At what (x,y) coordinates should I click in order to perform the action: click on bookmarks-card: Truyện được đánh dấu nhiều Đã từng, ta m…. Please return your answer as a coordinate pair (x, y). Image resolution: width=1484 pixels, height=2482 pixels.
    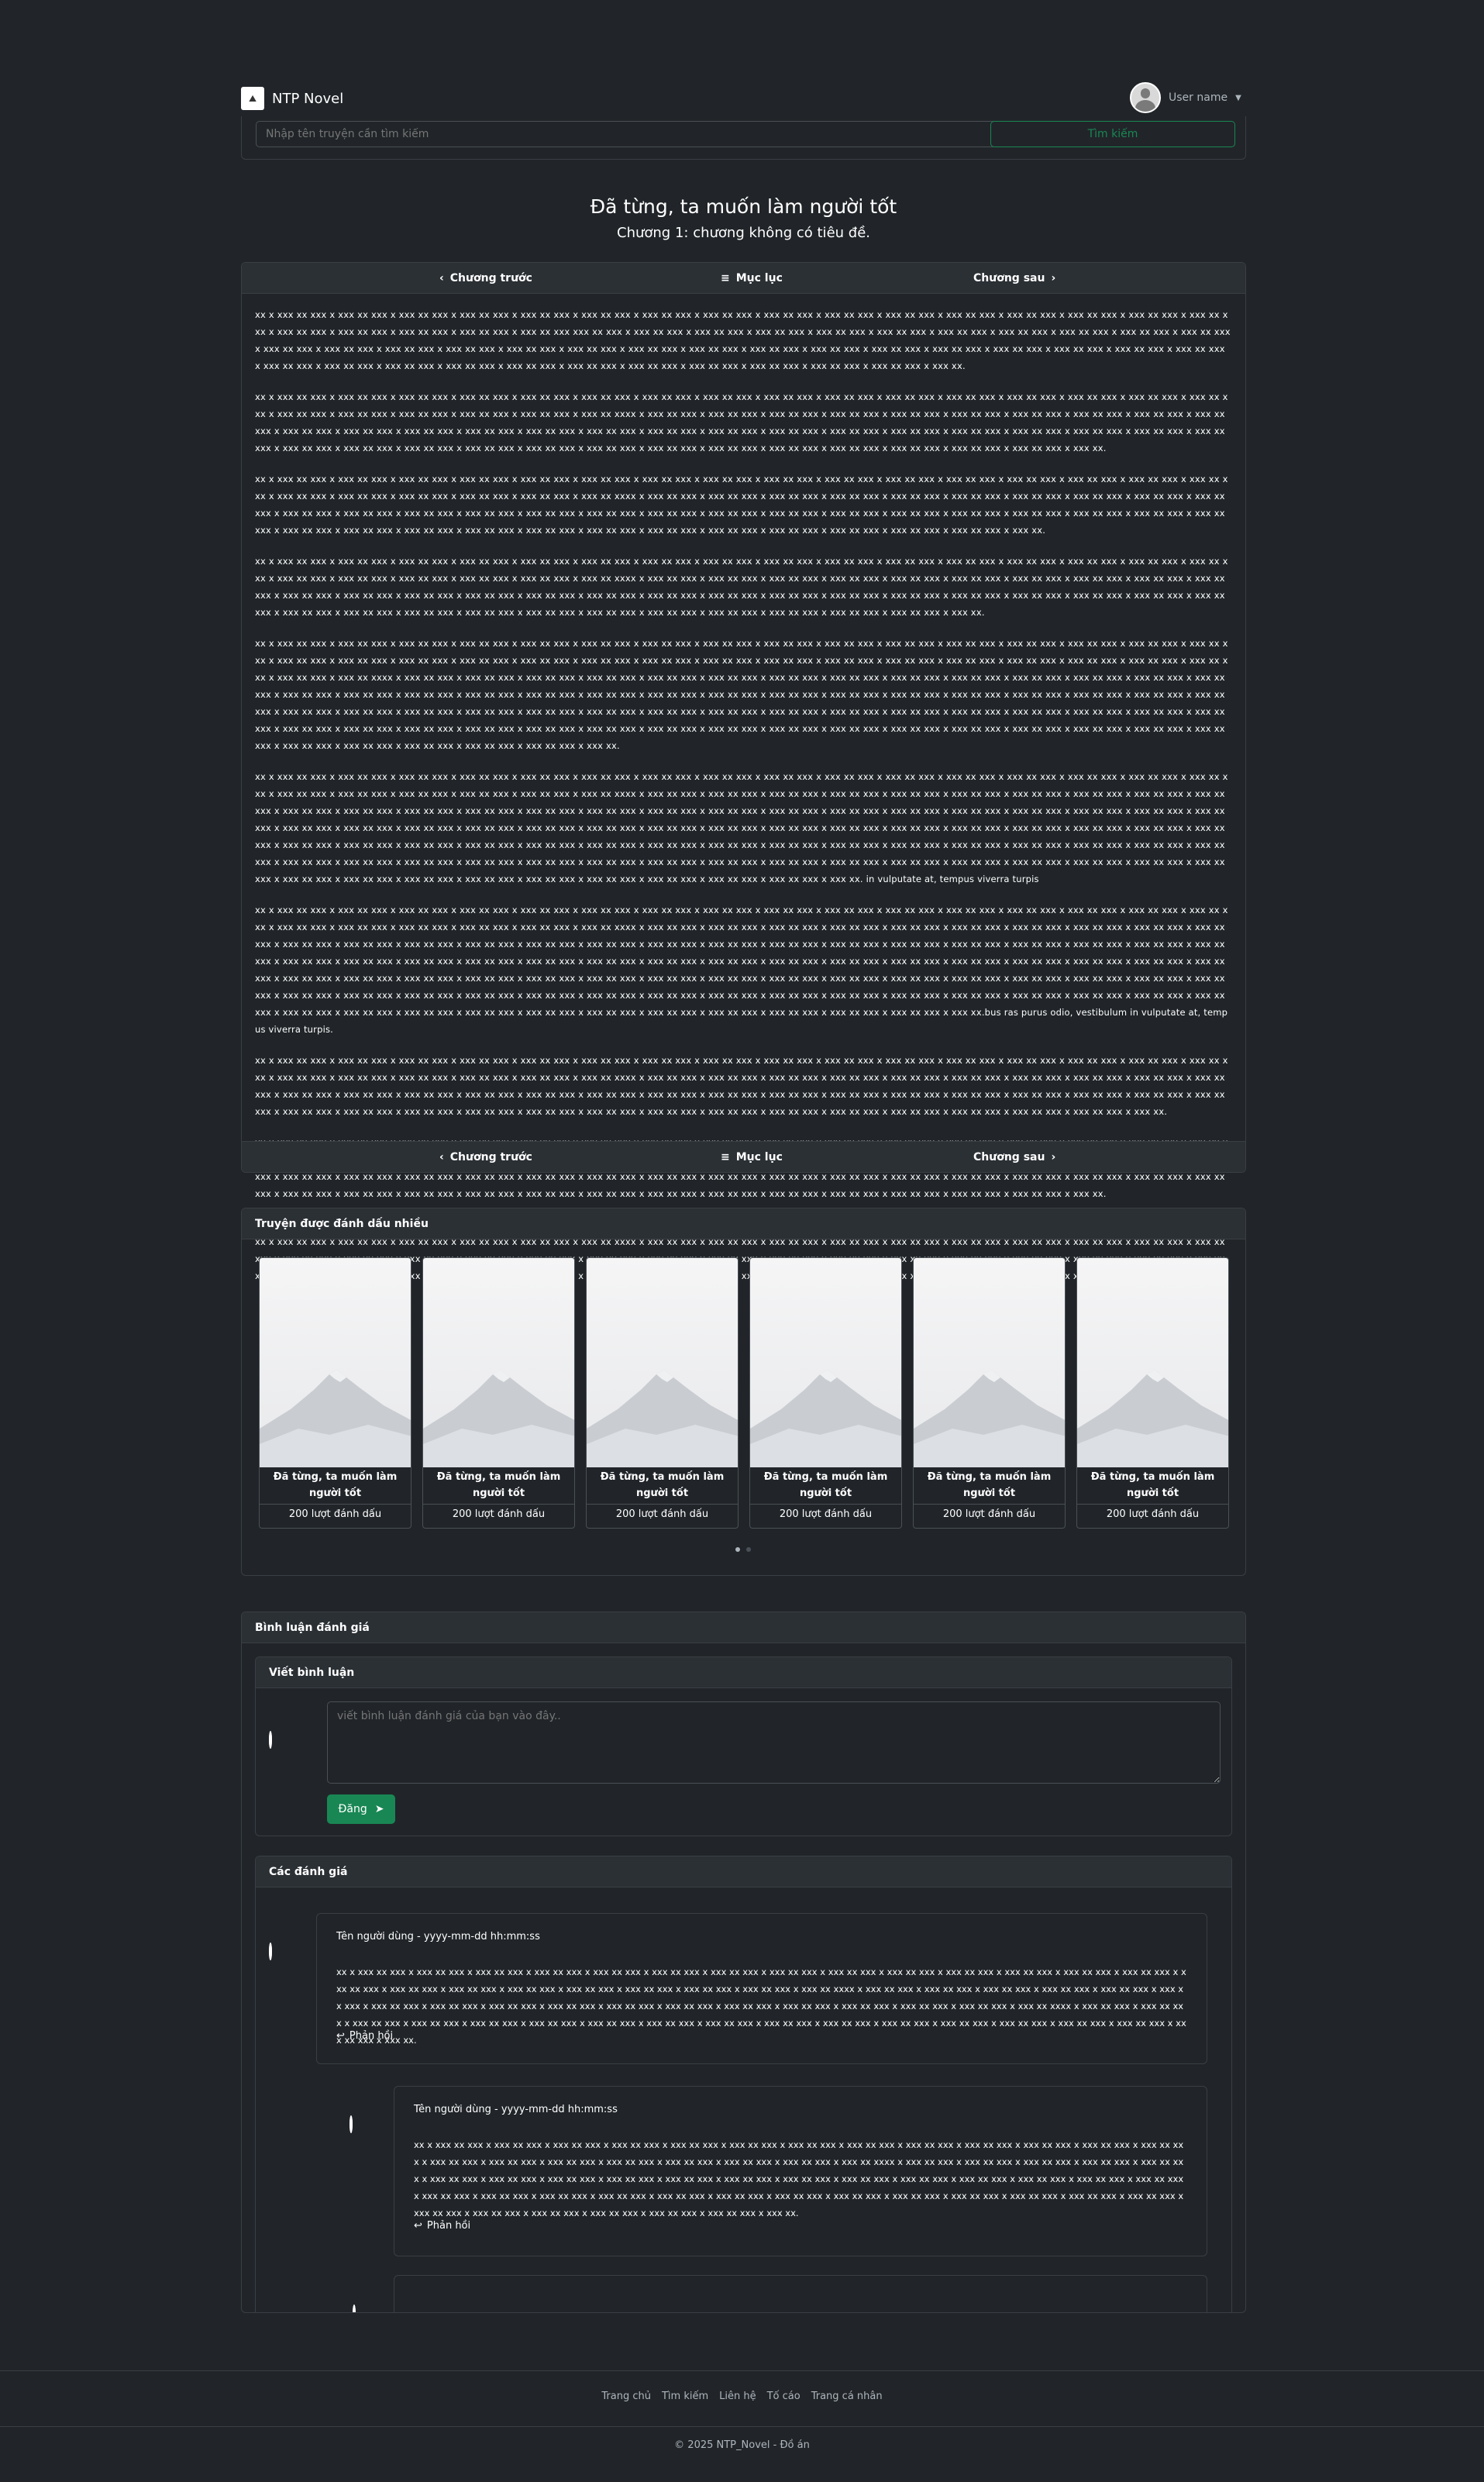
    Looking at the image, I should click on (743, 1392).